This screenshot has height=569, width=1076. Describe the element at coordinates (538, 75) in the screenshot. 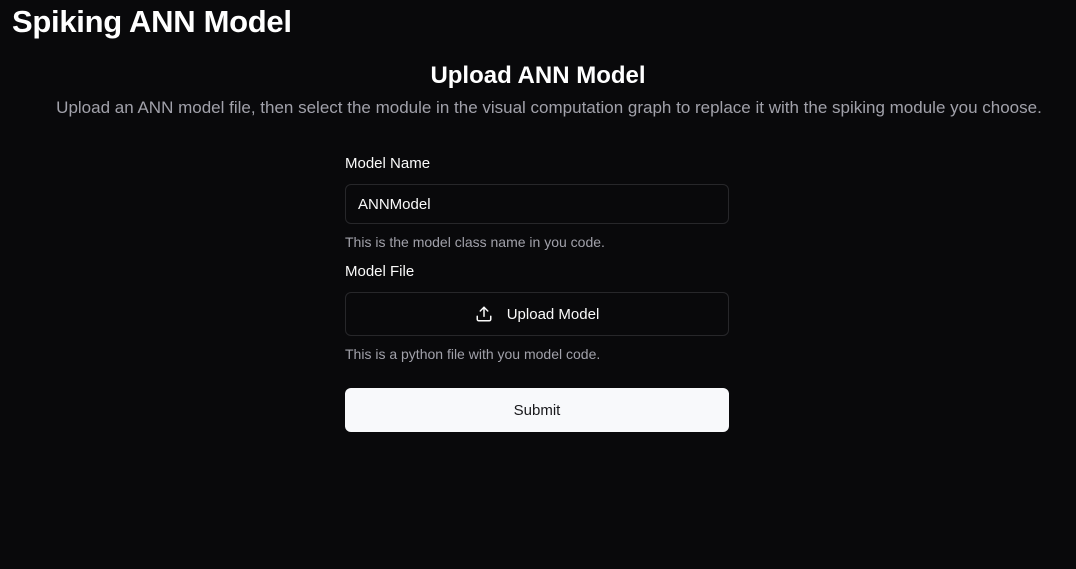

I see `page-title: Upload ANN Model` at that location.